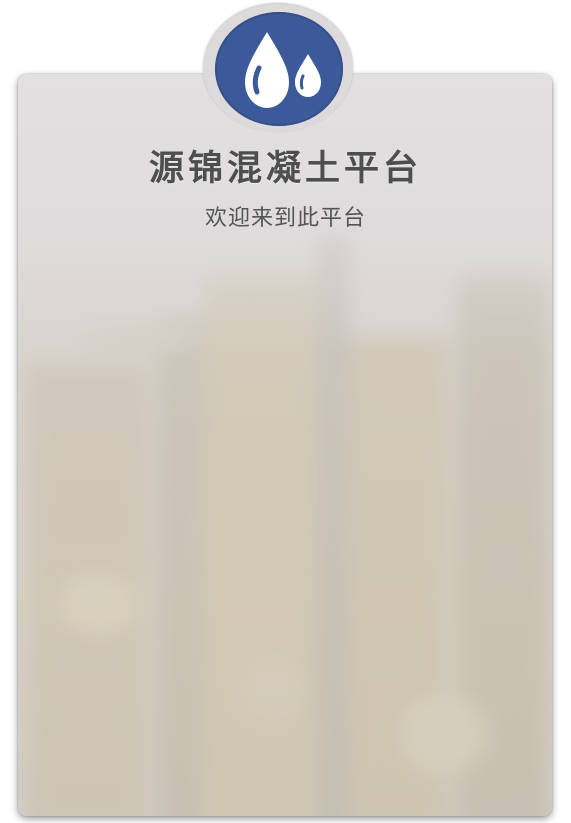  I want to click on app-title: 源锦混凝土平台, so click(285, 169).